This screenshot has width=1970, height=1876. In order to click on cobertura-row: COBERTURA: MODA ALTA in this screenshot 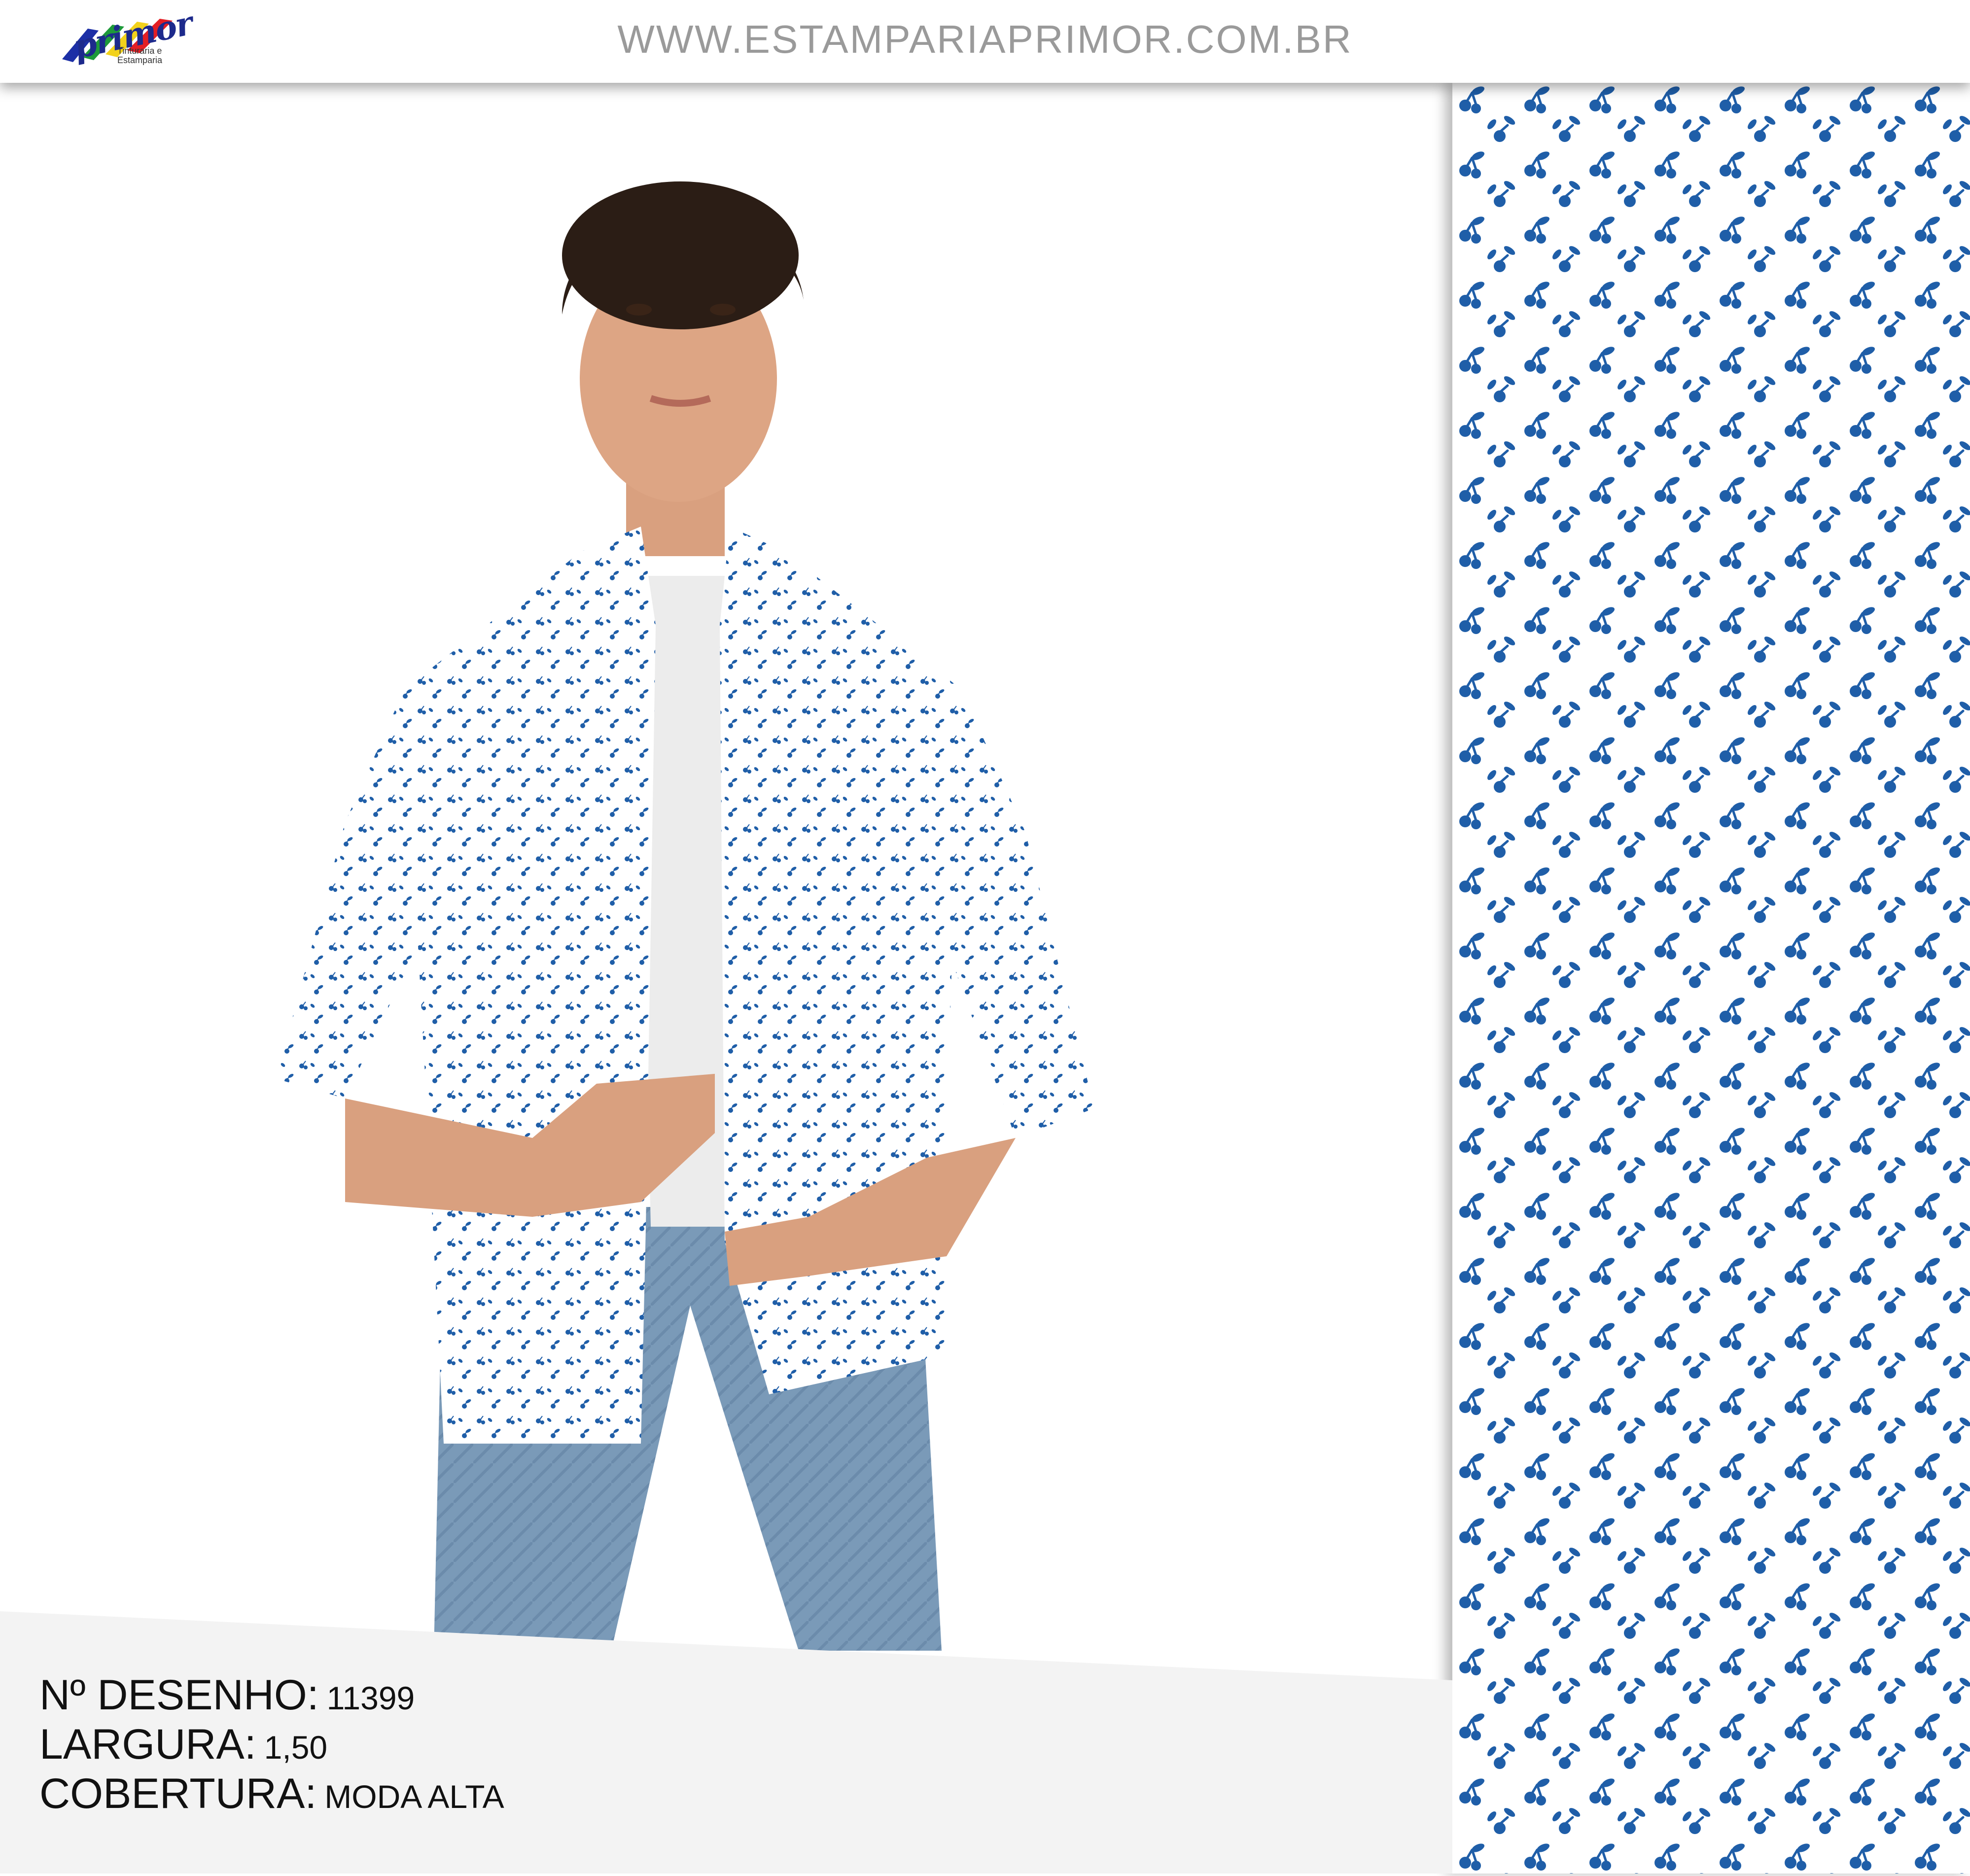, I will do `click(271, 1794)`.